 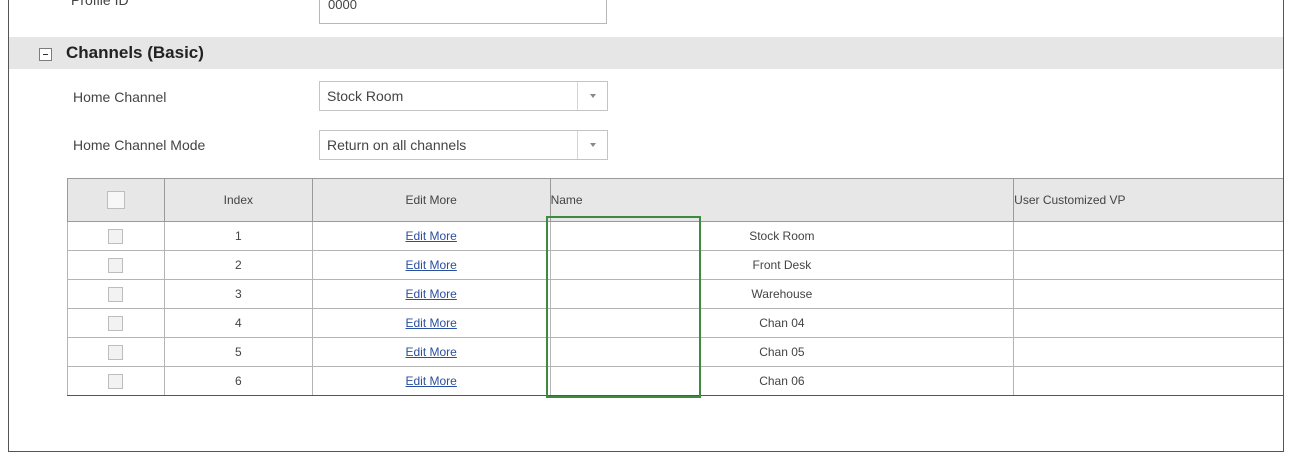 I want to click on section-header: Channels (Basic), so click(x=646, y=53).